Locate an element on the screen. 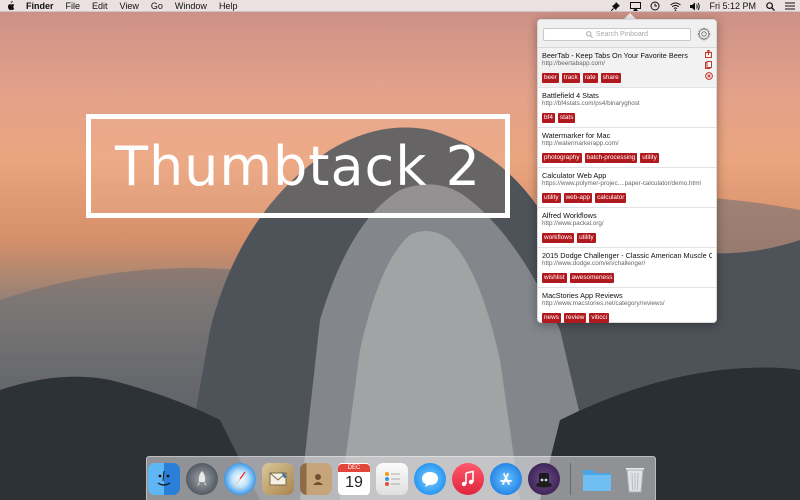  itunes-icon is located at coordinates (468, 479).